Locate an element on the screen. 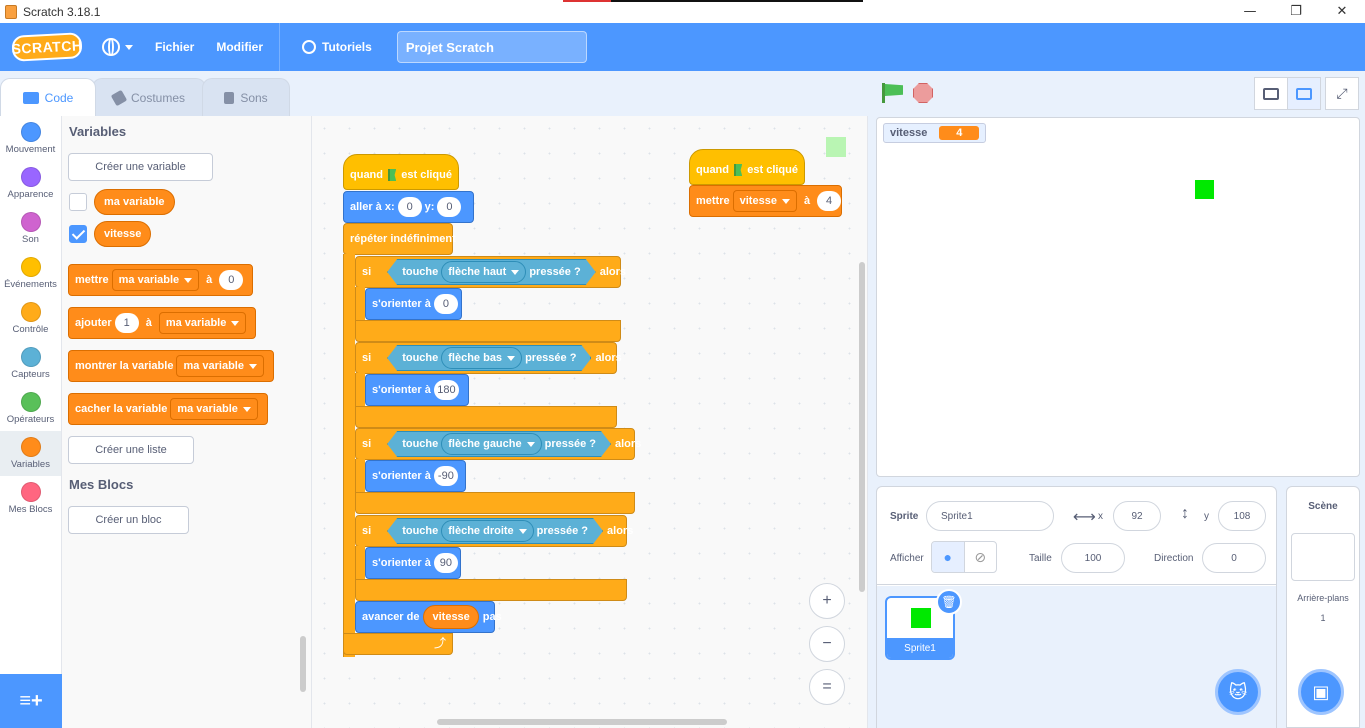 This screenshot has width=1365, height=728. zoom-out-button: − is located at coordinates (827, 644).